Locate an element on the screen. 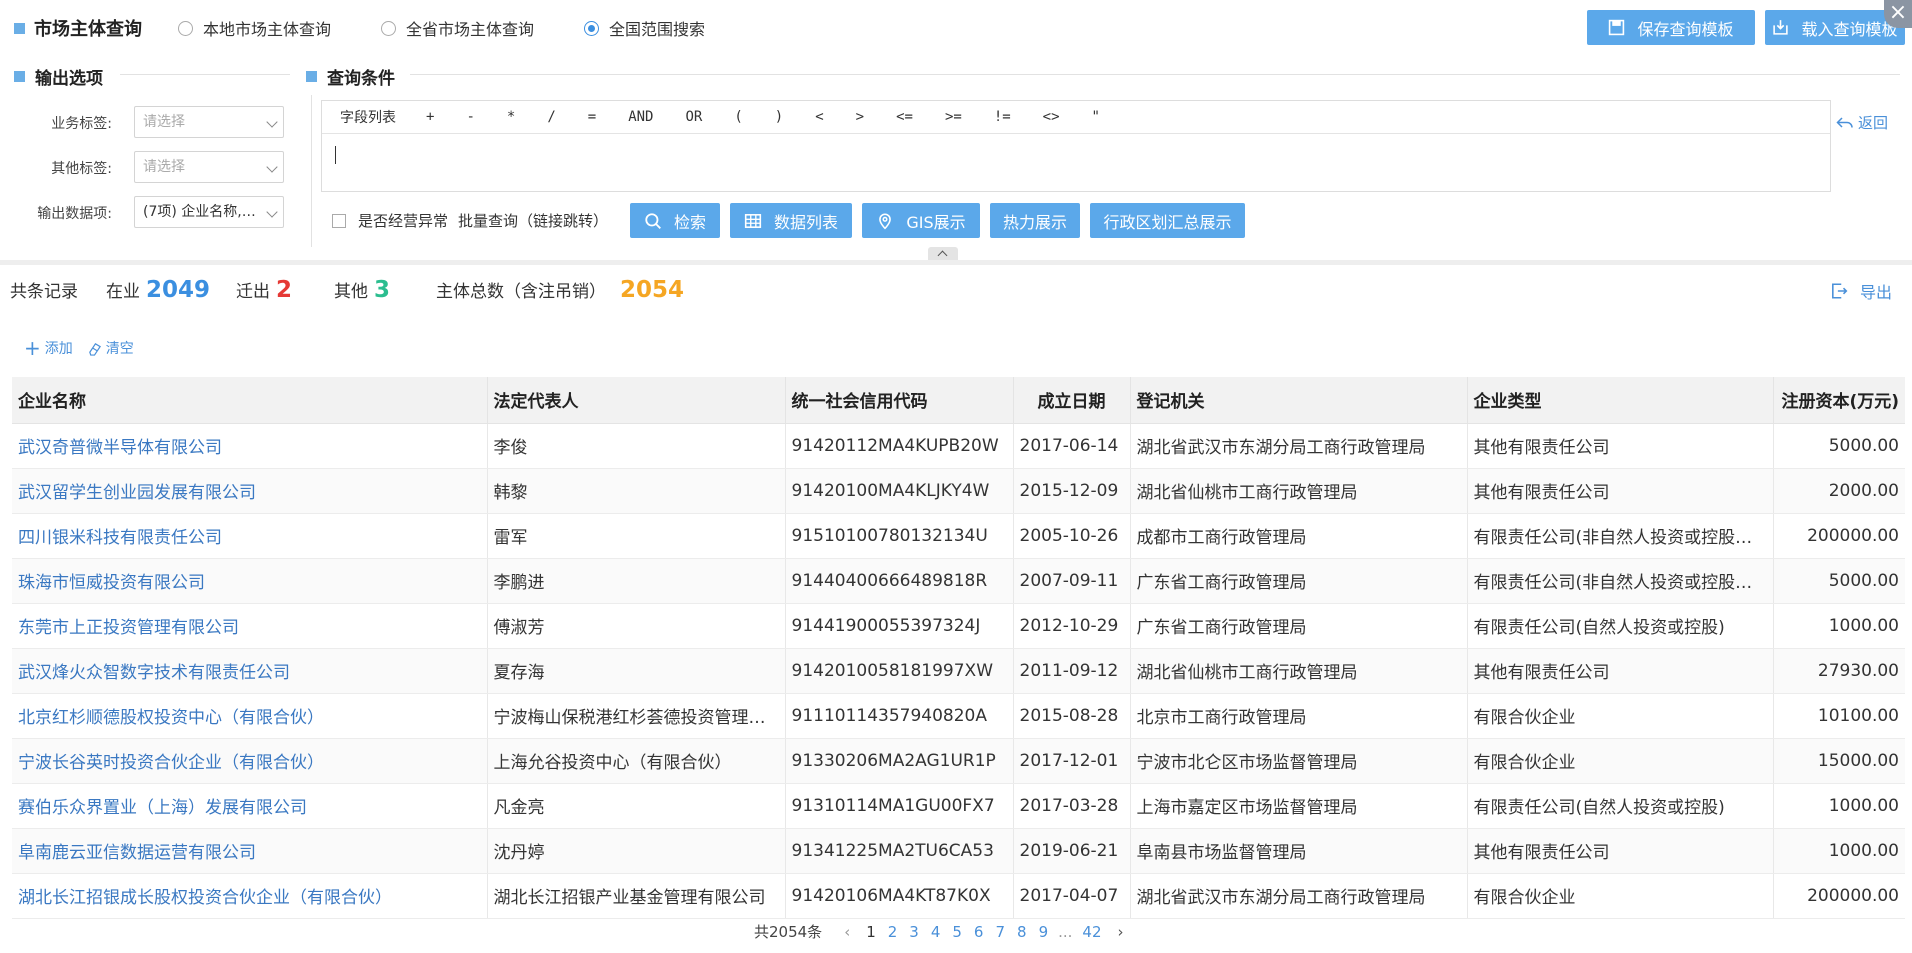 The height and width of the screenshot is (953, 1912). column-header-capital: 注册资本(万元) is located at coordinates (1838, 400).